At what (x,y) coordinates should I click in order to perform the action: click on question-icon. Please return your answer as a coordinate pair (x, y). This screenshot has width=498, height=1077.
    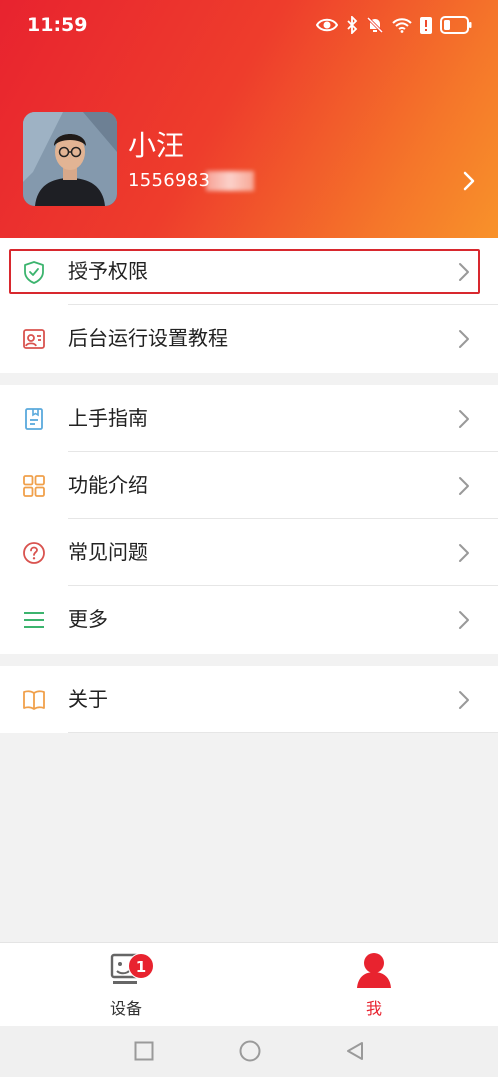
    Looking at the image, I should click on (34, 553).